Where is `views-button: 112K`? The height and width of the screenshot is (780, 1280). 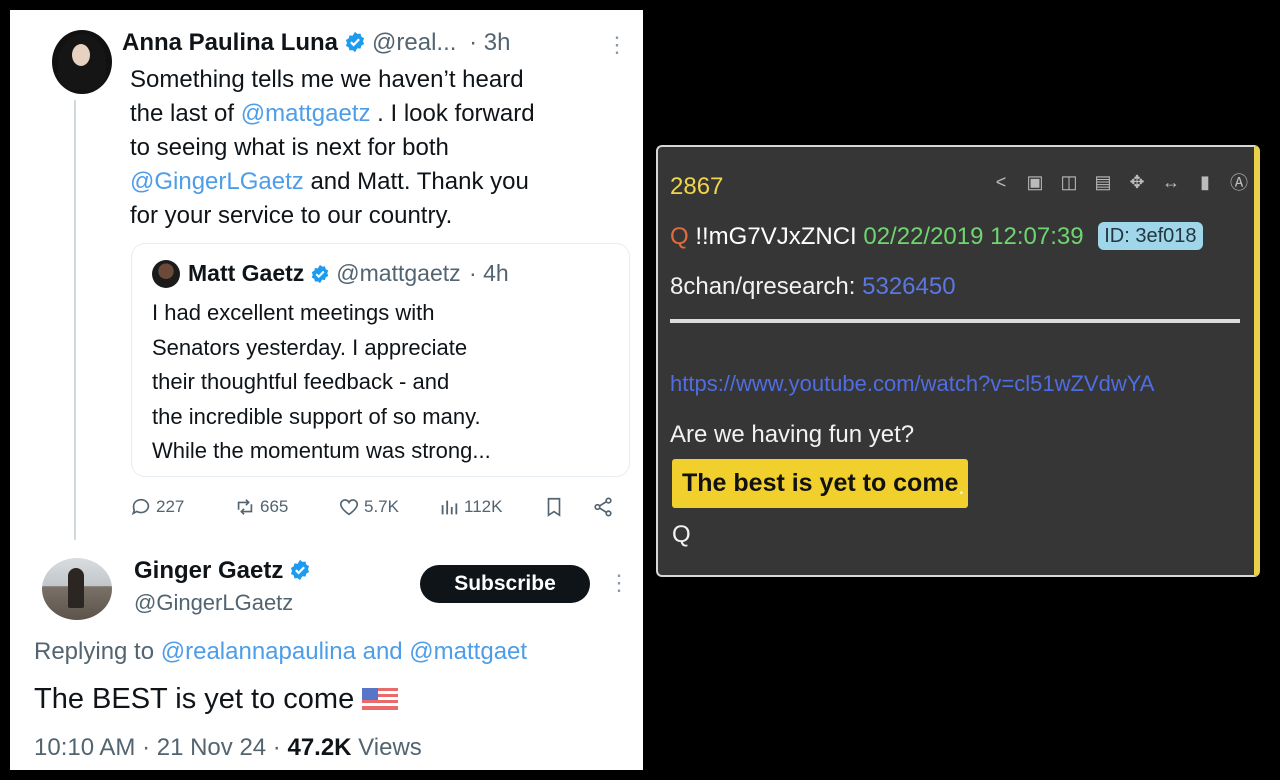 views-button: 112K is located at coordinates (470, 507).